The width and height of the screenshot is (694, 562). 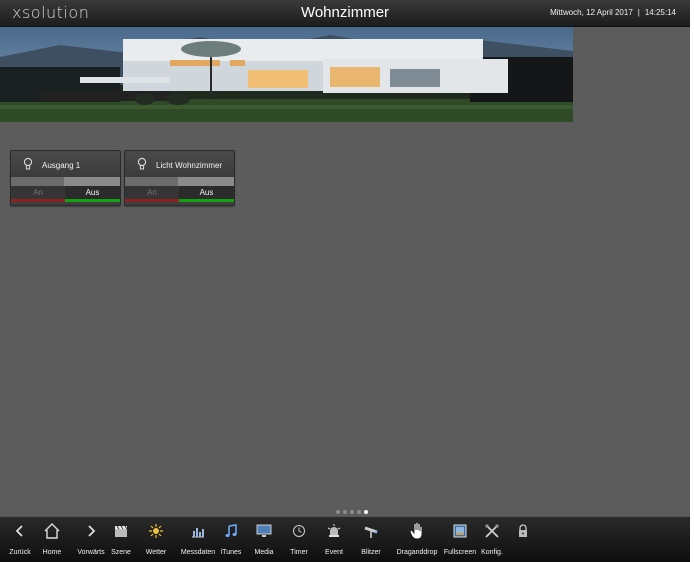 What do you see at coordinates (366, 512) in the screenshot?
I see `page-dot-active` at bounding box center [366, 512].